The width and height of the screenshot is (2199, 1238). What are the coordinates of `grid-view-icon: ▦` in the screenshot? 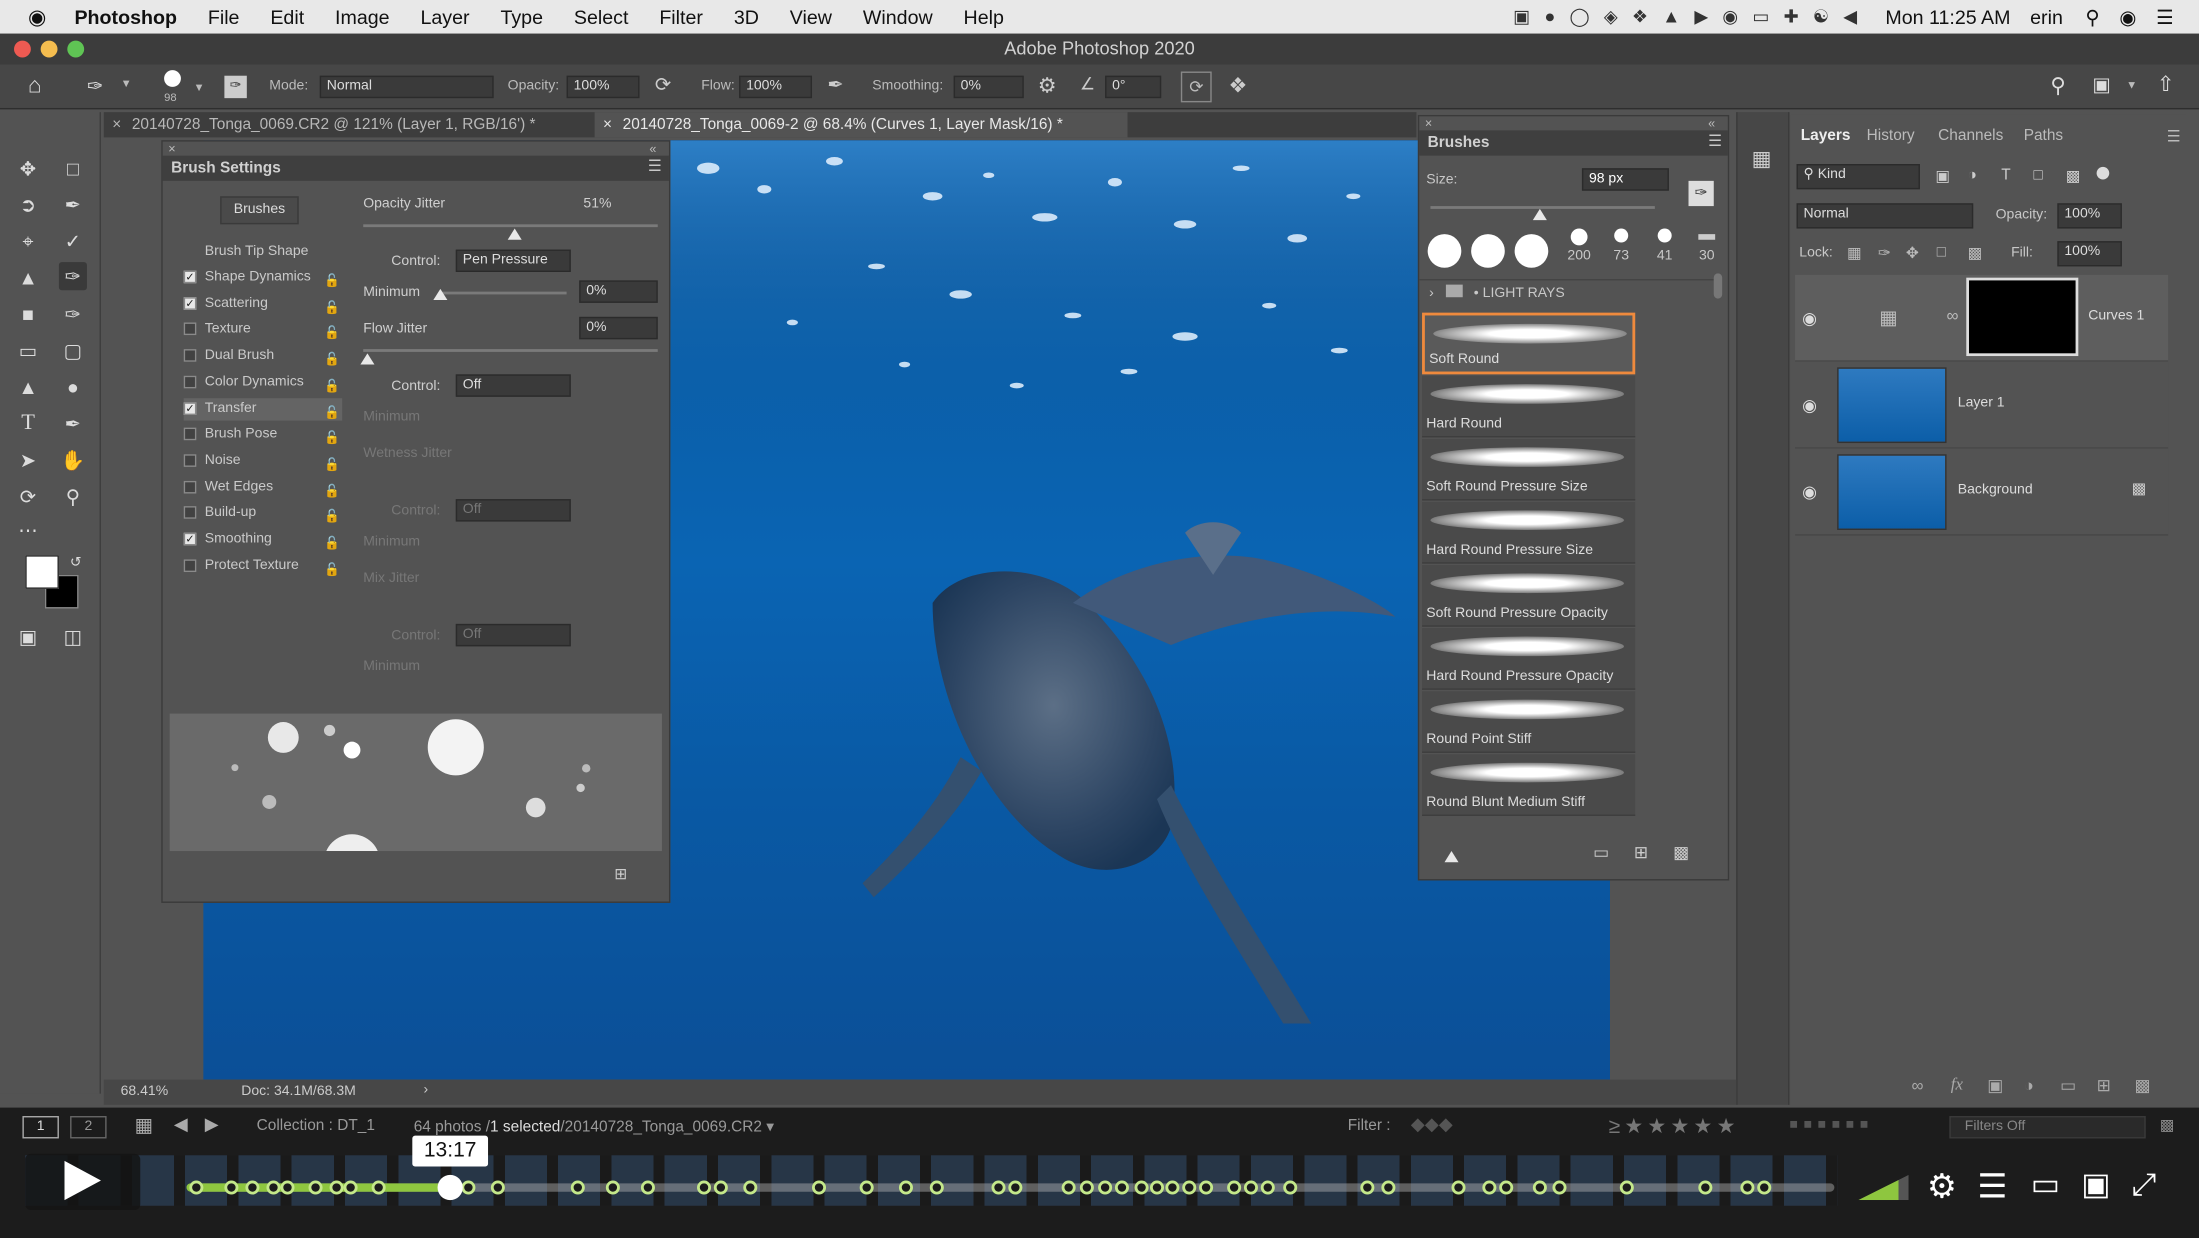 It's located at (144, 1125).